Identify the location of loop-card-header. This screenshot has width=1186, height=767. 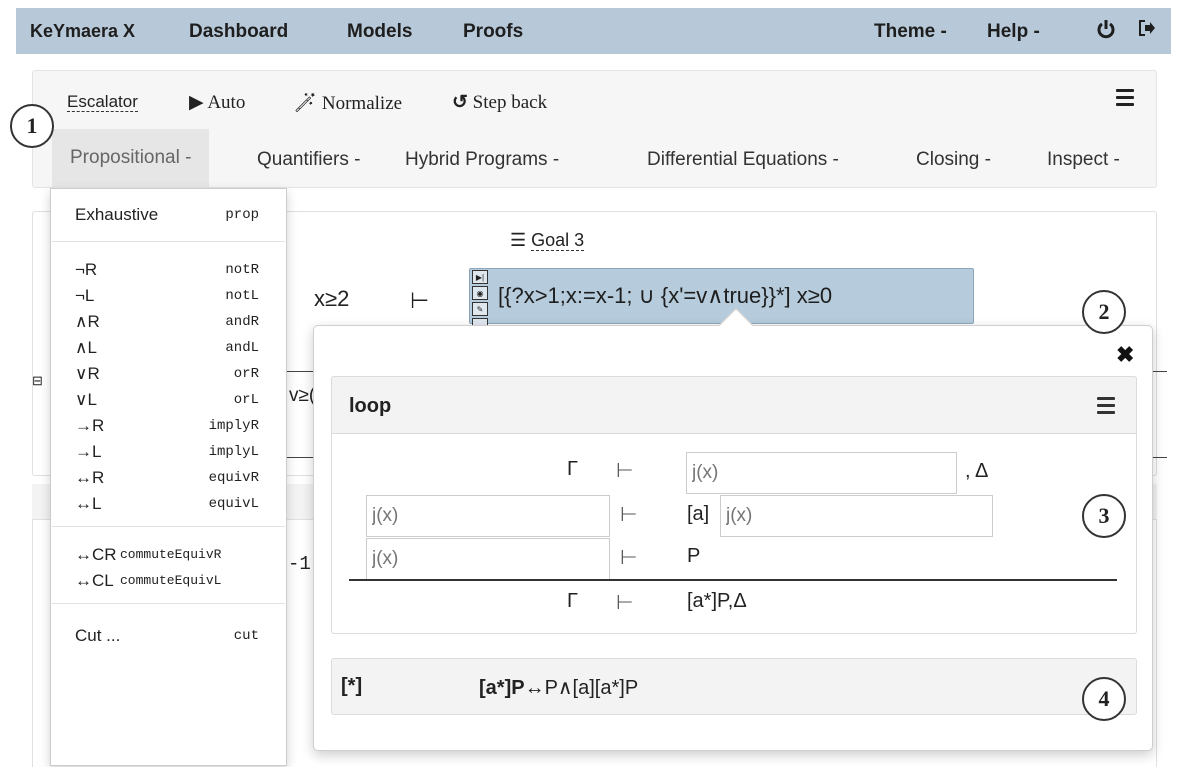
(734, 405).